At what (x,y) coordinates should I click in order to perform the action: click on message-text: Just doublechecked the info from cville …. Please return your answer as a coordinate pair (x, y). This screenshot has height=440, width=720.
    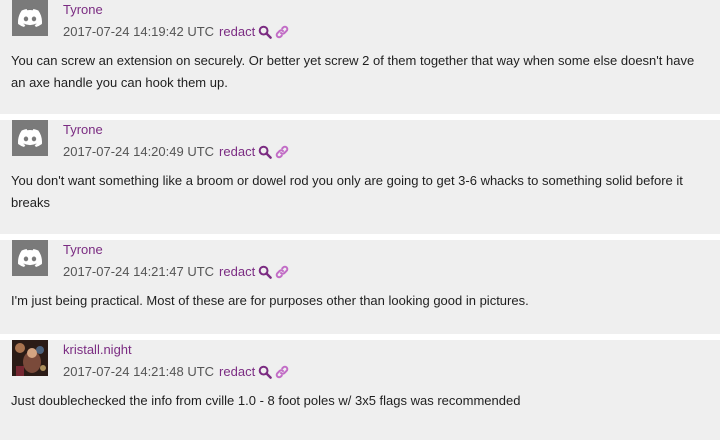
    Looking at the image, I should click on (266, 400).